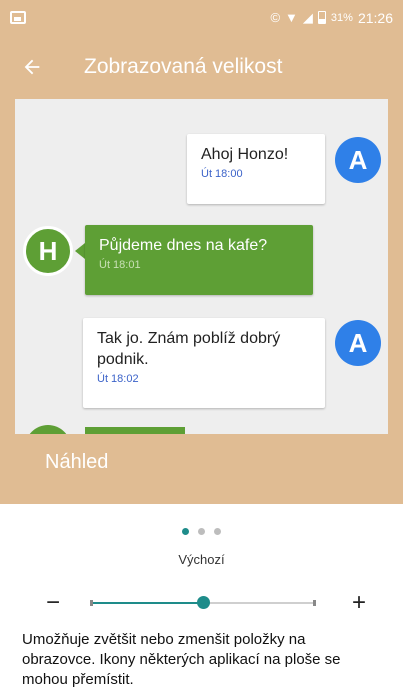  I want to click on app-bar: Zobrazovaná velikost, so click(201, 67).